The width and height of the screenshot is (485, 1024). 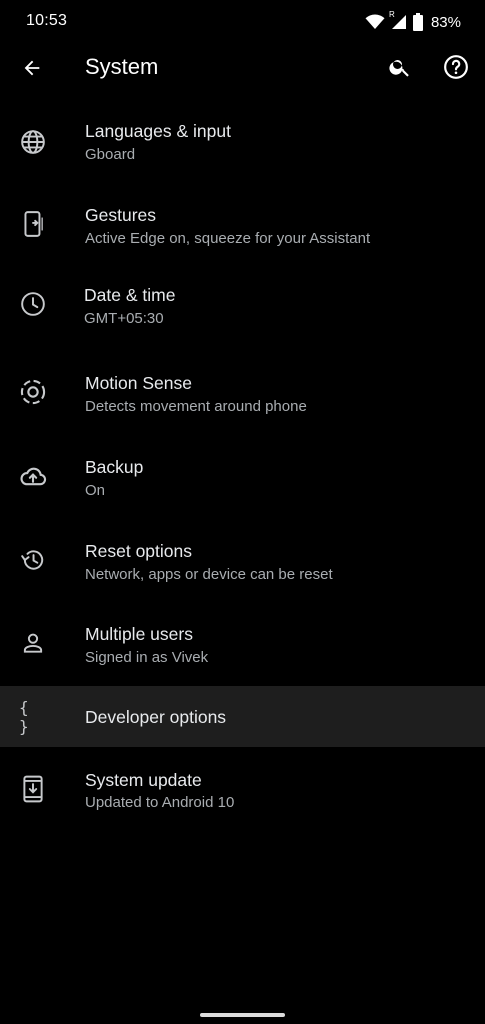 I want to click on item-subtitle: Gboard, so click(x=110, y=154).